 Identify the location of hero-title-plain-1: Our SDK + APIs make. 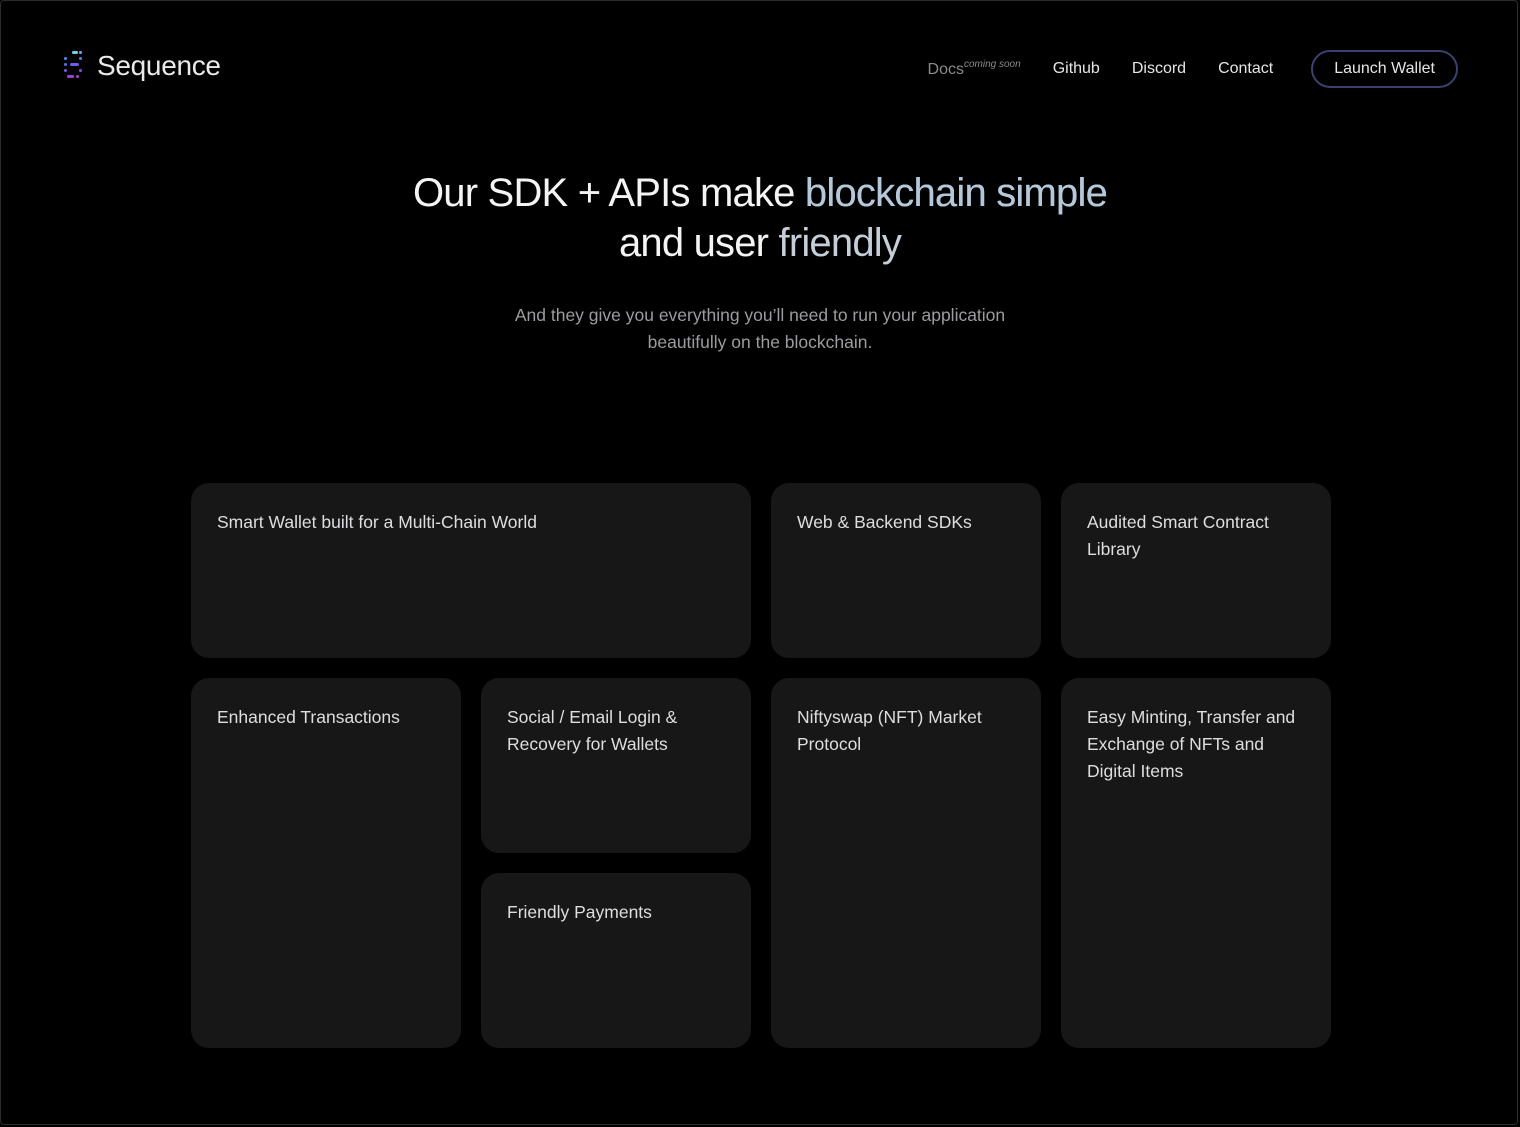
(608, 193).